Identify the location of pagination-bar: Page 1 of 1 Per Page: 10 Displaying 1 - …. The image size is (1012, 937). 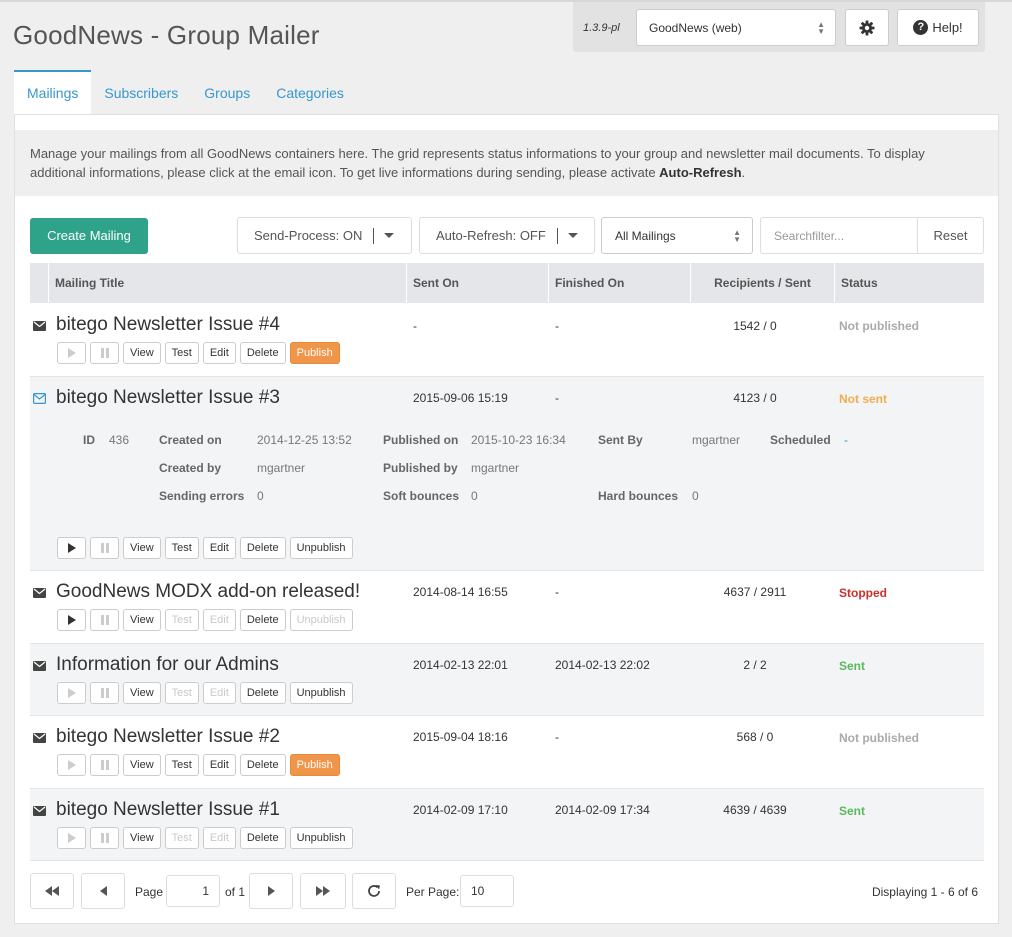
(507, 891).